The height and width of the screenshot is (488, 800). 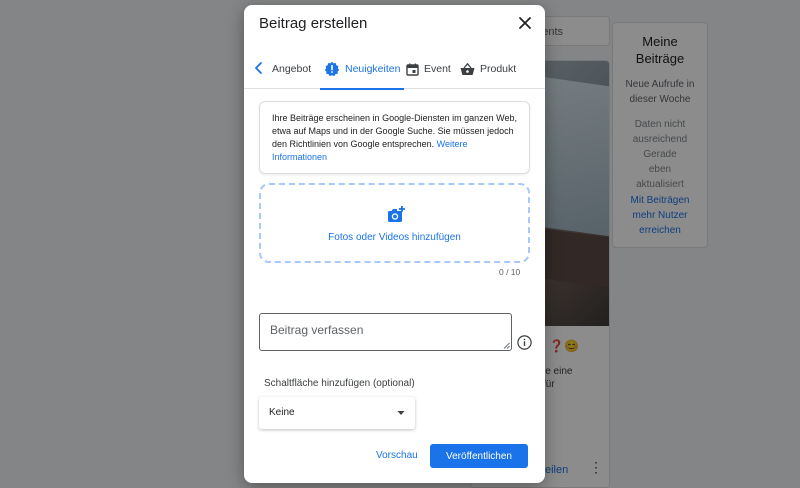 What do you see at coordinates (401, 413) in the screenshot?
I see `dropdown-caret-icon` at bounding box center [401, 413].